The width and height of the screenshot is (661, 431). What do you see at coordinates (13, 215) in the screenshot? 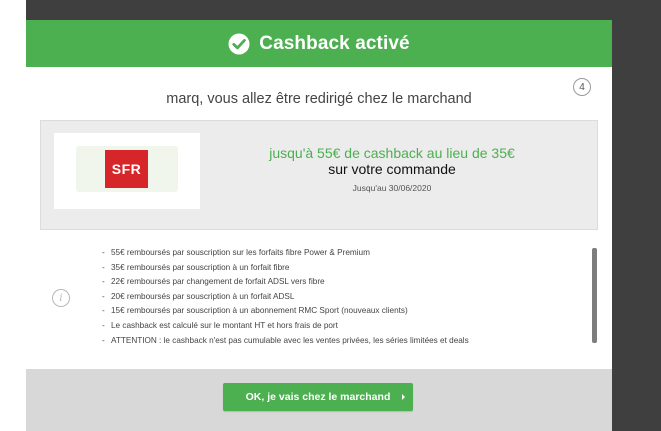
I see `page-backdrop` at bounding box center [13, 215].